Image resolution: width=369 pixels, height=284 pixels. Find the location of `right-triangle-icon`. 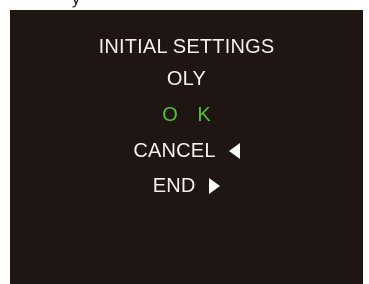

right-triangle-icon is located at coordinates (215, 185).